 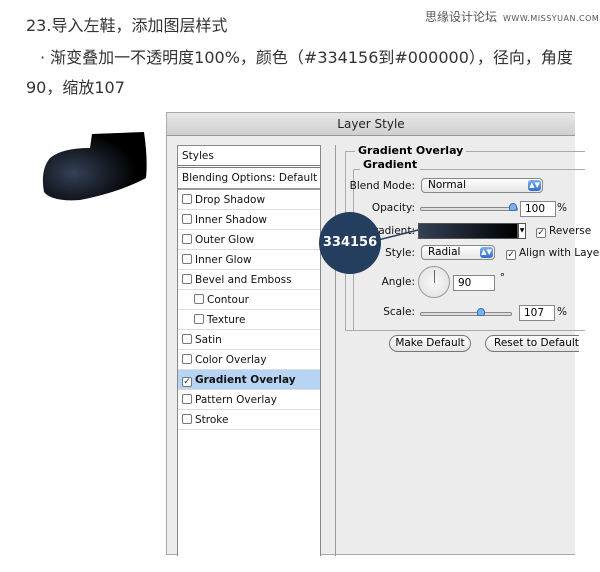 What do you see at coordinates (482, 185) in the screenshot?
I see `blend-mode-select: Normal ▲▼` at bounding box center [482, 185].